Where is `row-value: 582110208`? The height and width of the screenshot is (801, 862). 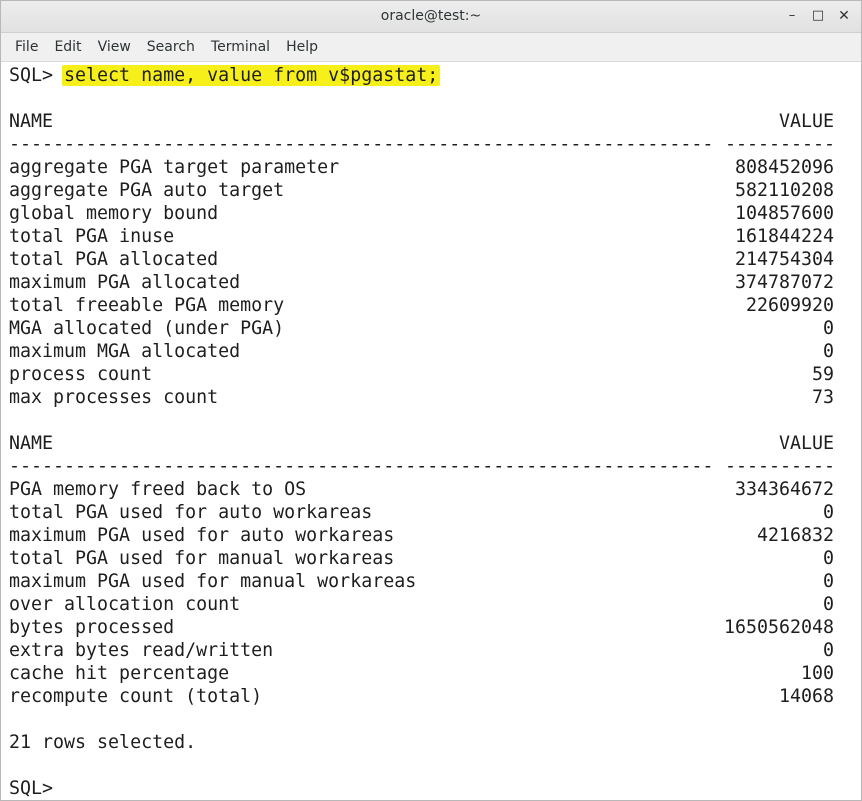 row-value: 582110208 is located at coordinates (784, 190).